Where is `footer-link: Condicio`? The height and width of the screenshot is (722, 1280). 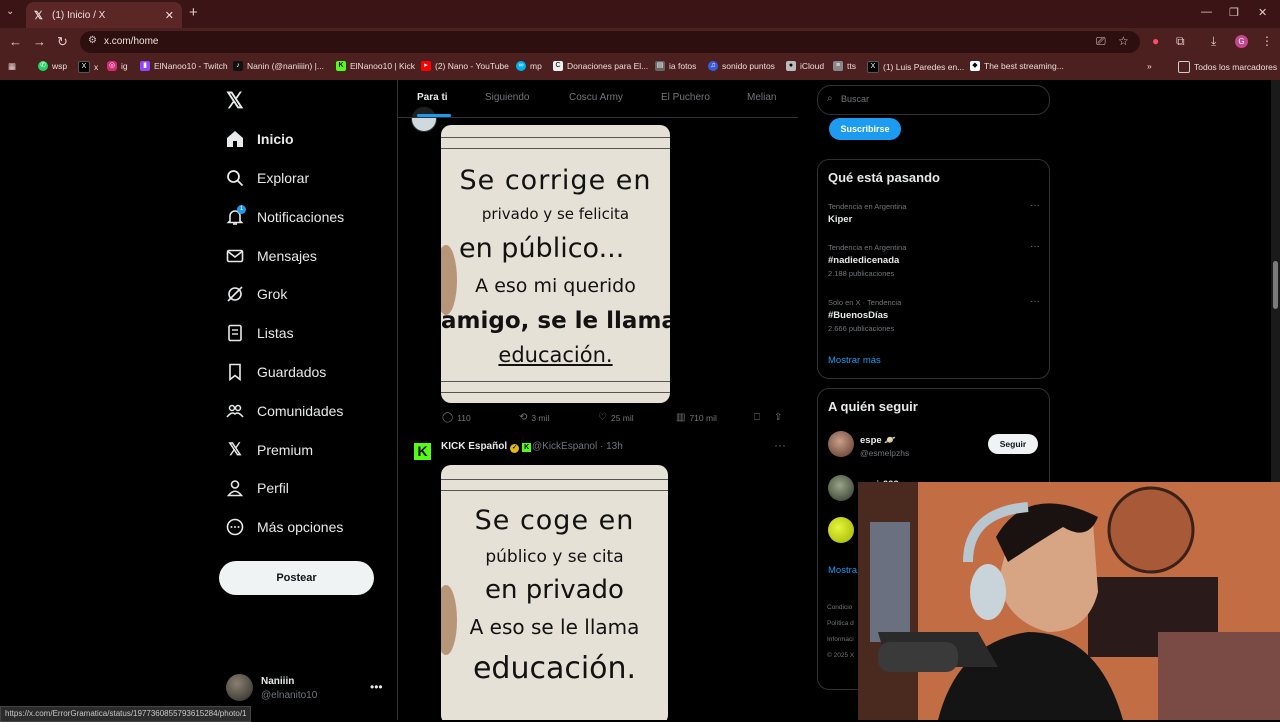
footer-link: Condicio is located at coordinates (840, 608).